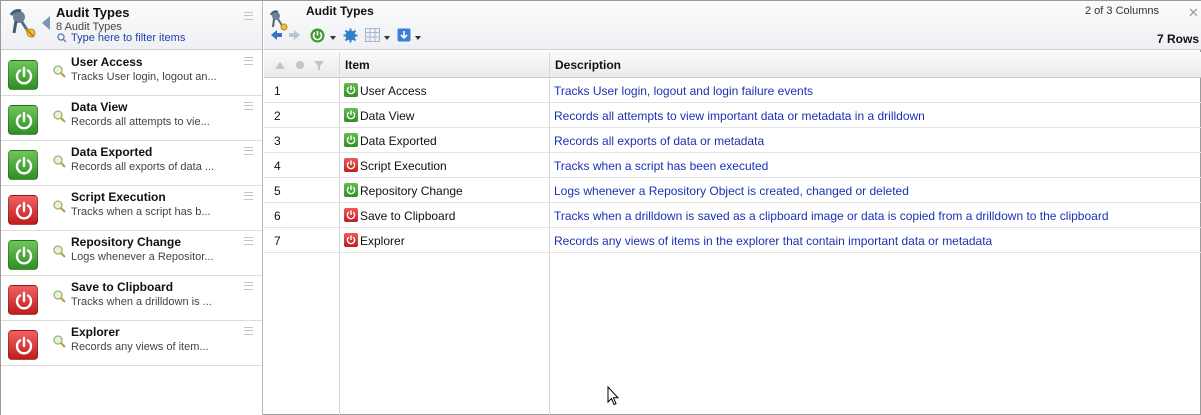  Describe the element at coordinates (387, 116) in the screenshot. I see `row-item-name: Data View` at that location.